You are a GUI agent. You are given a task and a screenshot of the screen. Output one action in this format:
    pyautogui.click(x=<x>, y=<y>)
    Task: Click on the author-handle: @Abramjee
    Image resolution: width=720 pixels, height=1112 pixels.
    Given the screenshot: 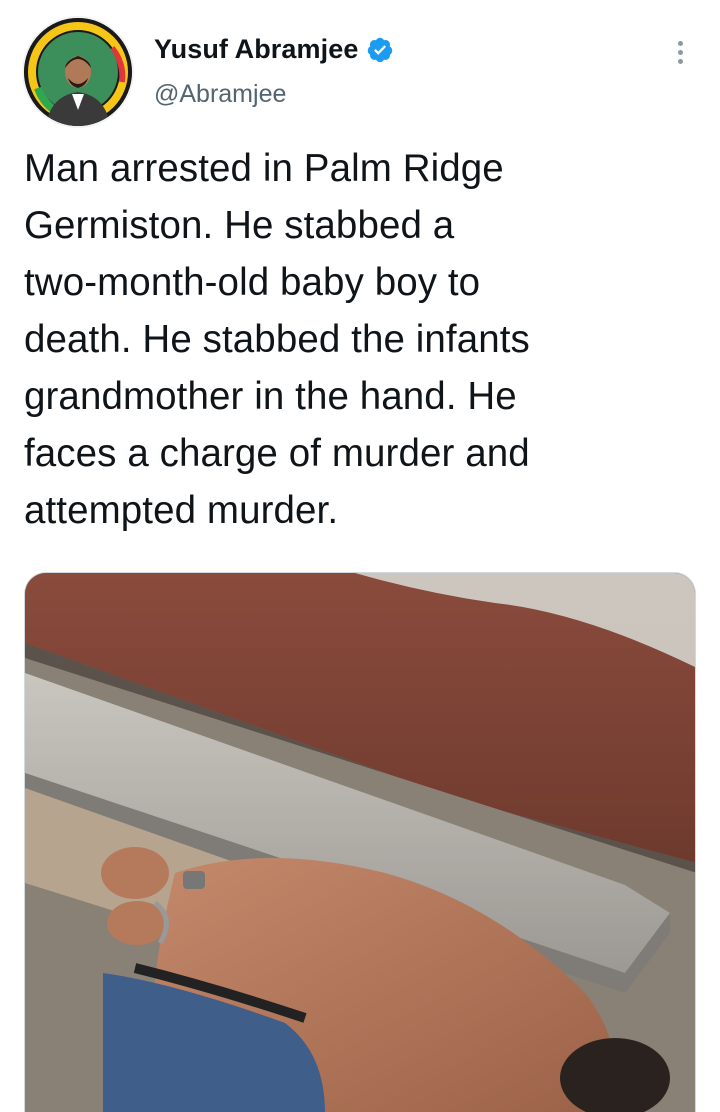 What is the action you would take?
    pyautogui.click(x=220, y=94)
    